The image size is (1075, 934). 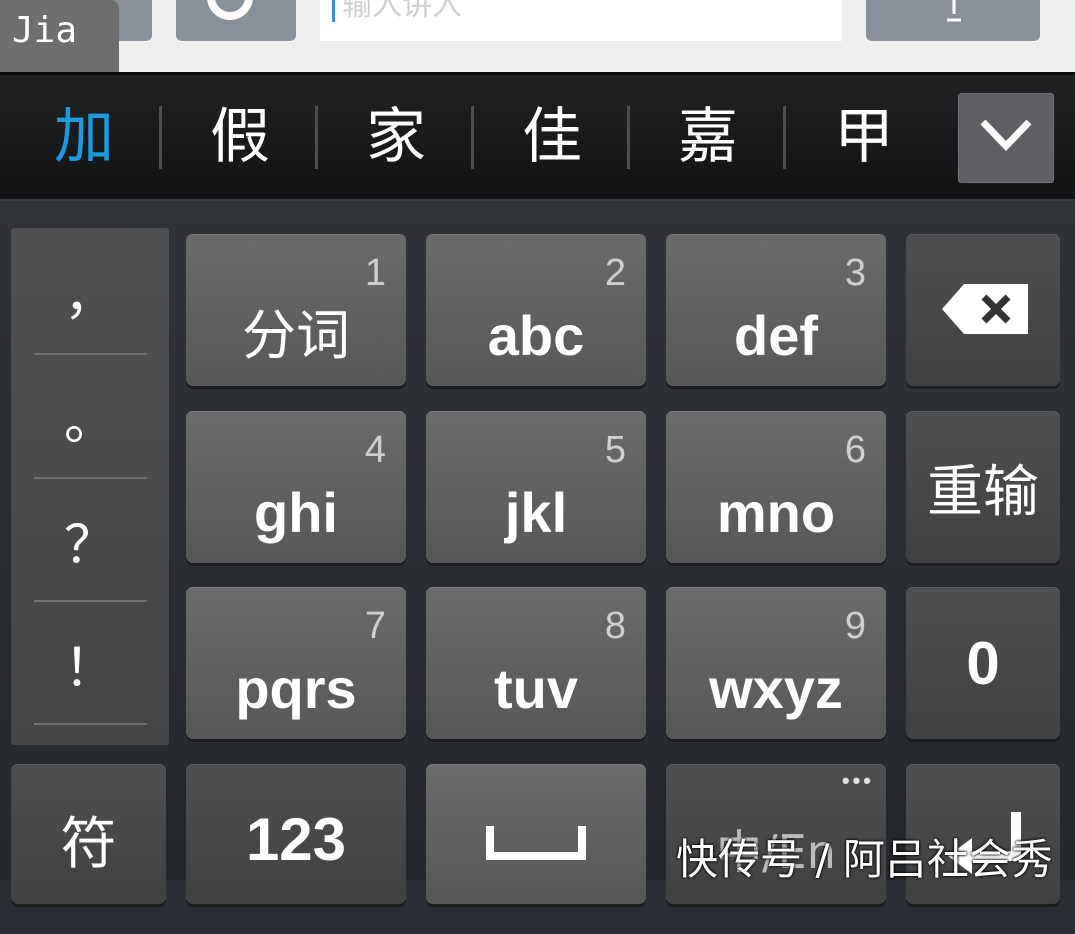 What do you see at coordinates (615, 626) in the screenshot?
I see `key-number: 8` at bounding box center [615, 626].